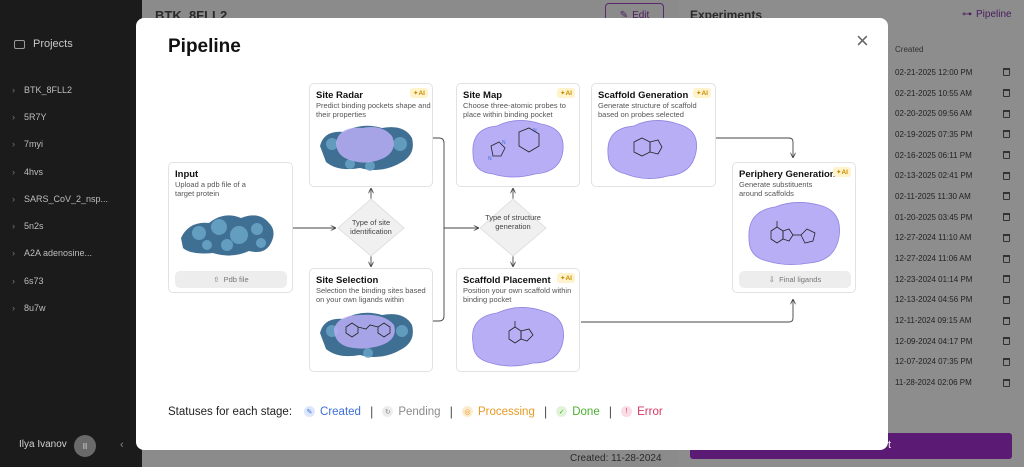  Describe the element at coordinates (795, 279) in the screenshot. I see `final-ligands-button: ⇩ Final ligands` at that location.